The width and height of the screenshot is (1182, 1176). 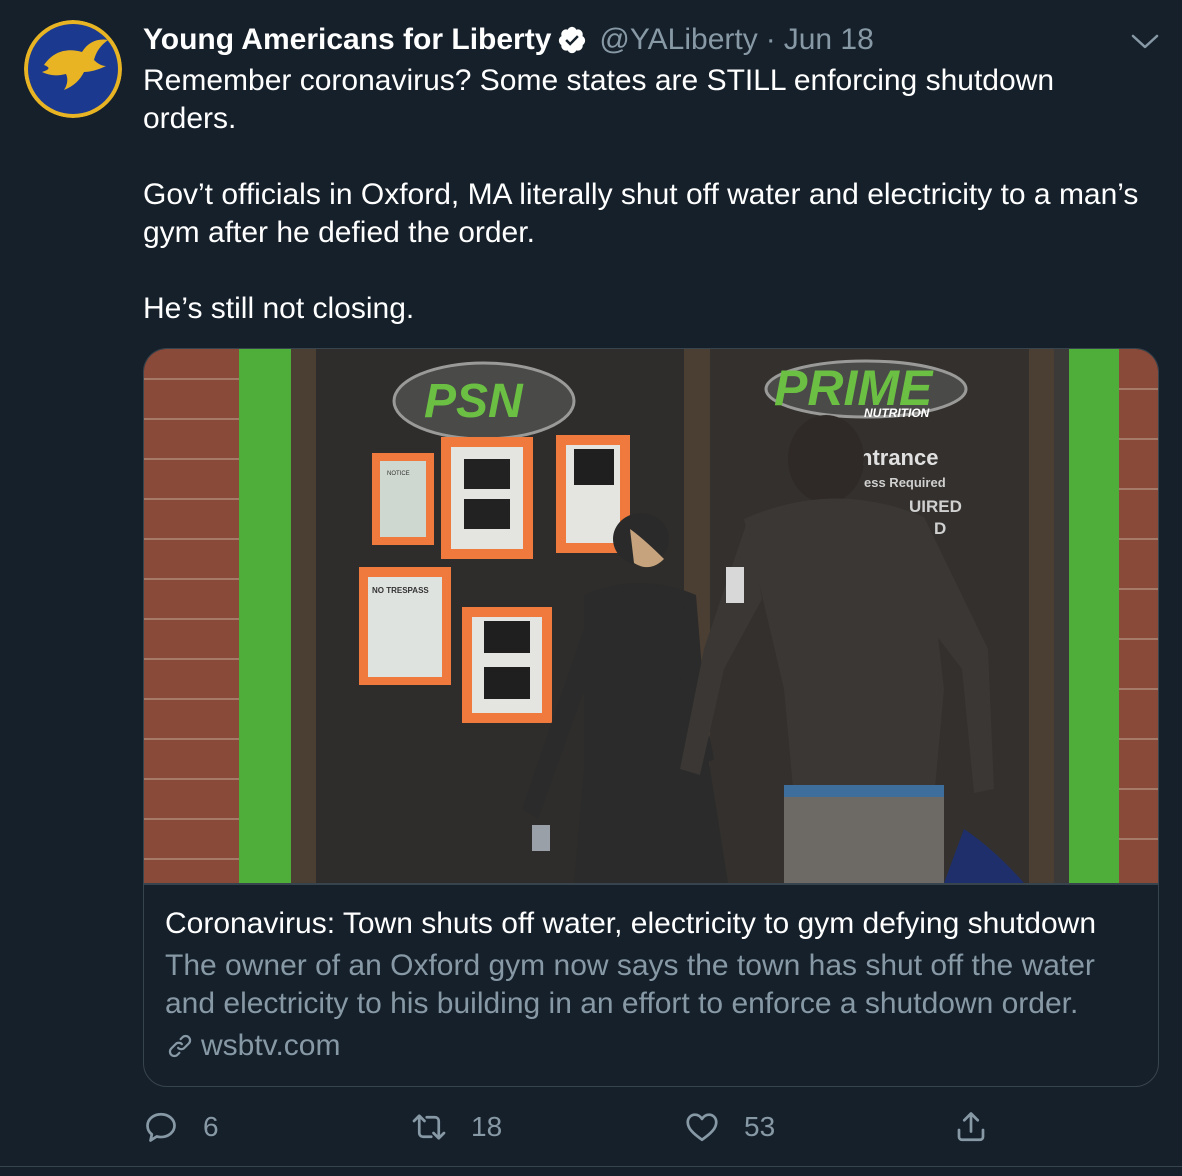 What do you see at coordinates (572, 40) in the screenshot?
I see `verified-badge-icon` at bounding box center [572, 40].